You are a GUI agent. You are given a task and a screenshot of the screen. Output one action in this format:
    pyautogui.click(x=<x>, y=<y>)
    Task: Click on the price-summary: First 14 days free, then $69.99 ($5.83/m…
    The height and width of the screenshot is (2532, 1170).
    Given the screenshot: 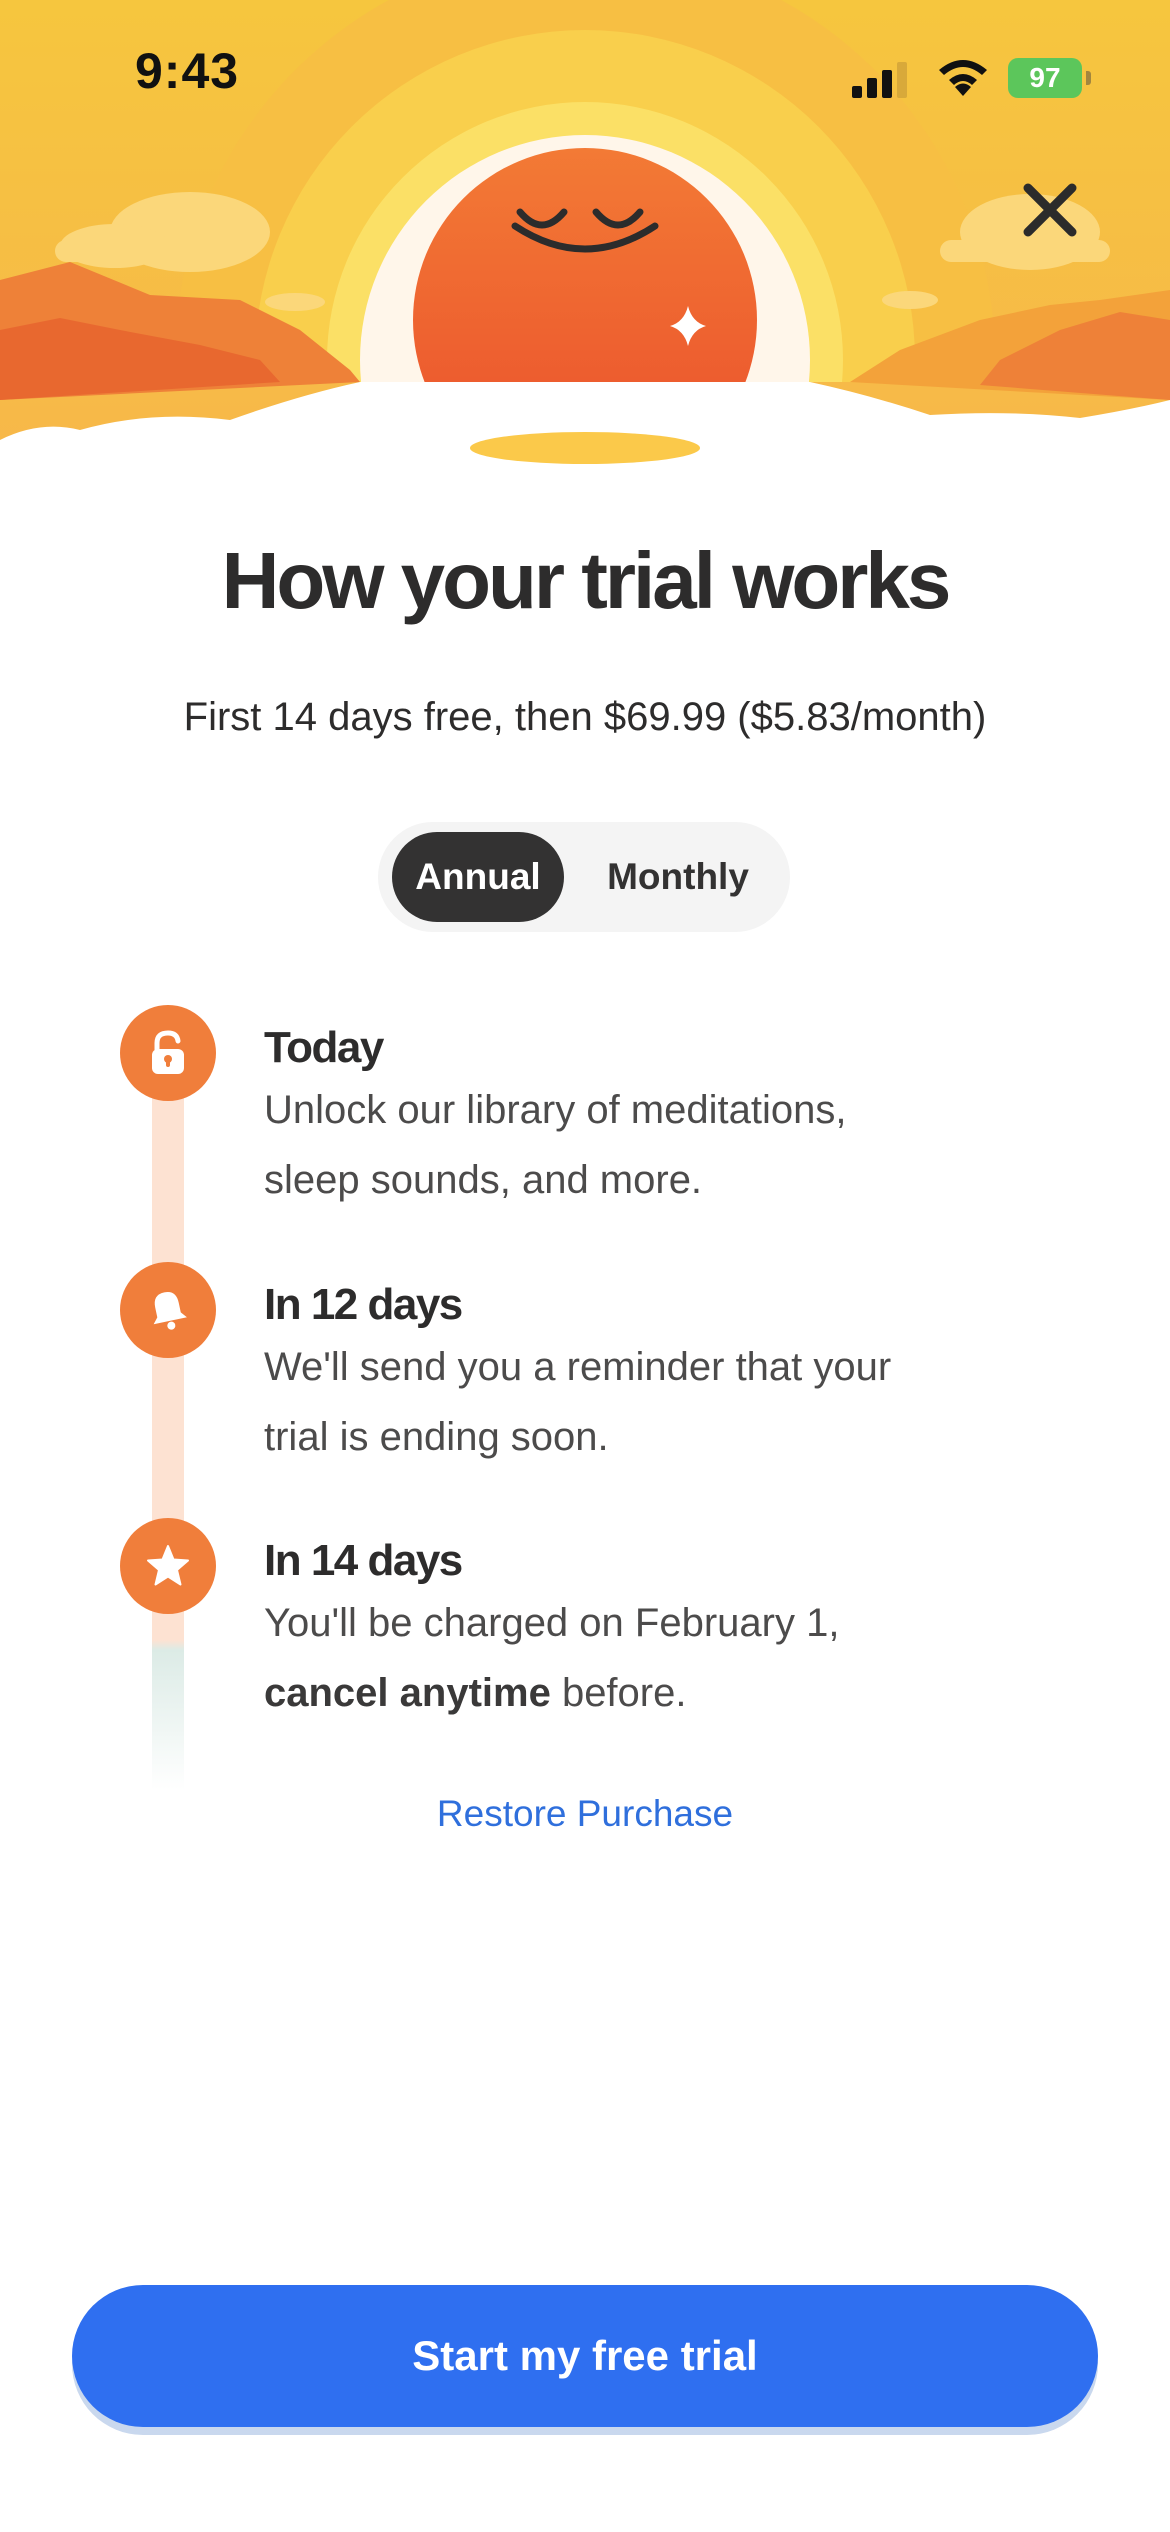 What is the action you would take?
    pyautogui.click(x=585, y=717)
    